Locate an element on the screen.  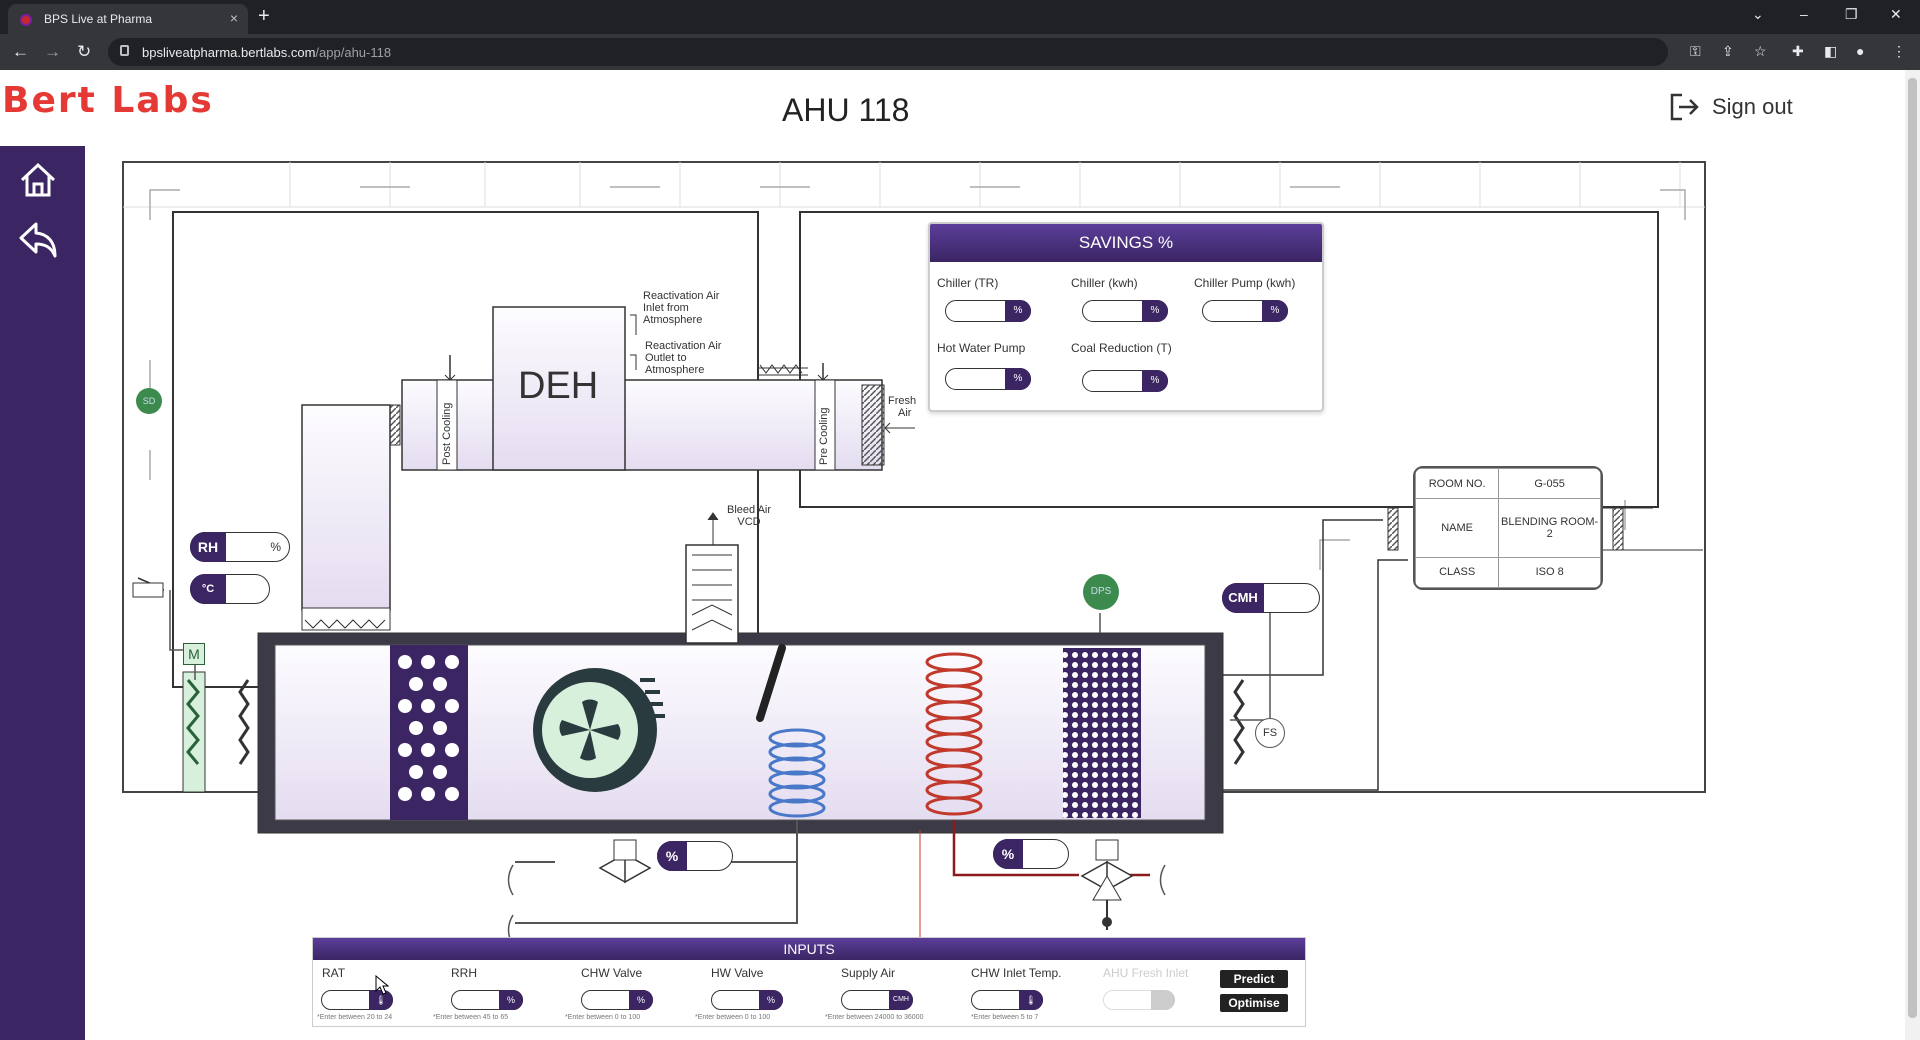
chw-pct-tag: % is located at coordinates (672, 856).